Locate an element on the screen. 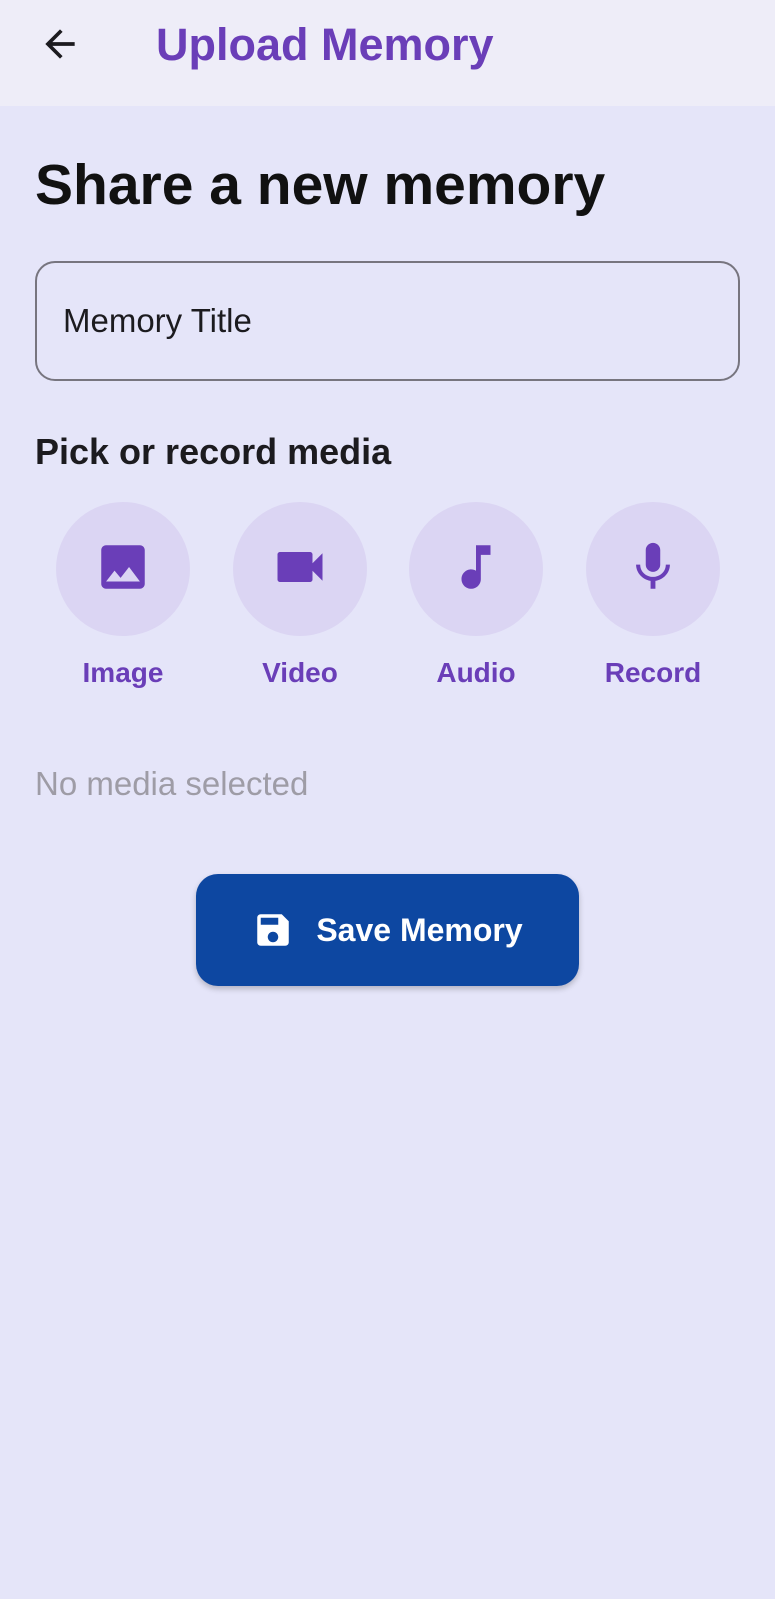 The height and width of the screenshot is (1599, 775). mic-icon is located at coordinates (653, 569).